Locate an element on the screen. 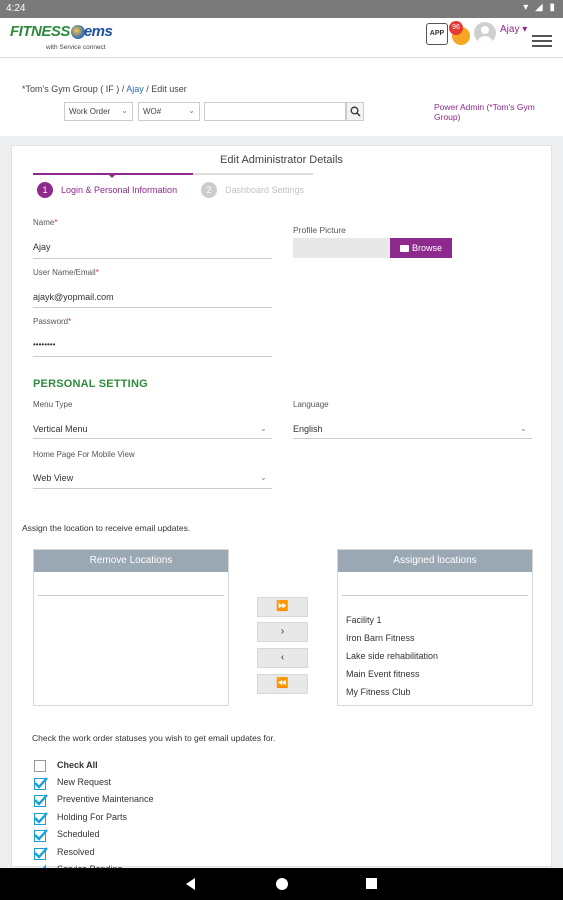 This screenshot has width=563, height=900. breadcrumb-group: *Tom's Gym Group ( IF ) / is located at coordinates (73, 89).